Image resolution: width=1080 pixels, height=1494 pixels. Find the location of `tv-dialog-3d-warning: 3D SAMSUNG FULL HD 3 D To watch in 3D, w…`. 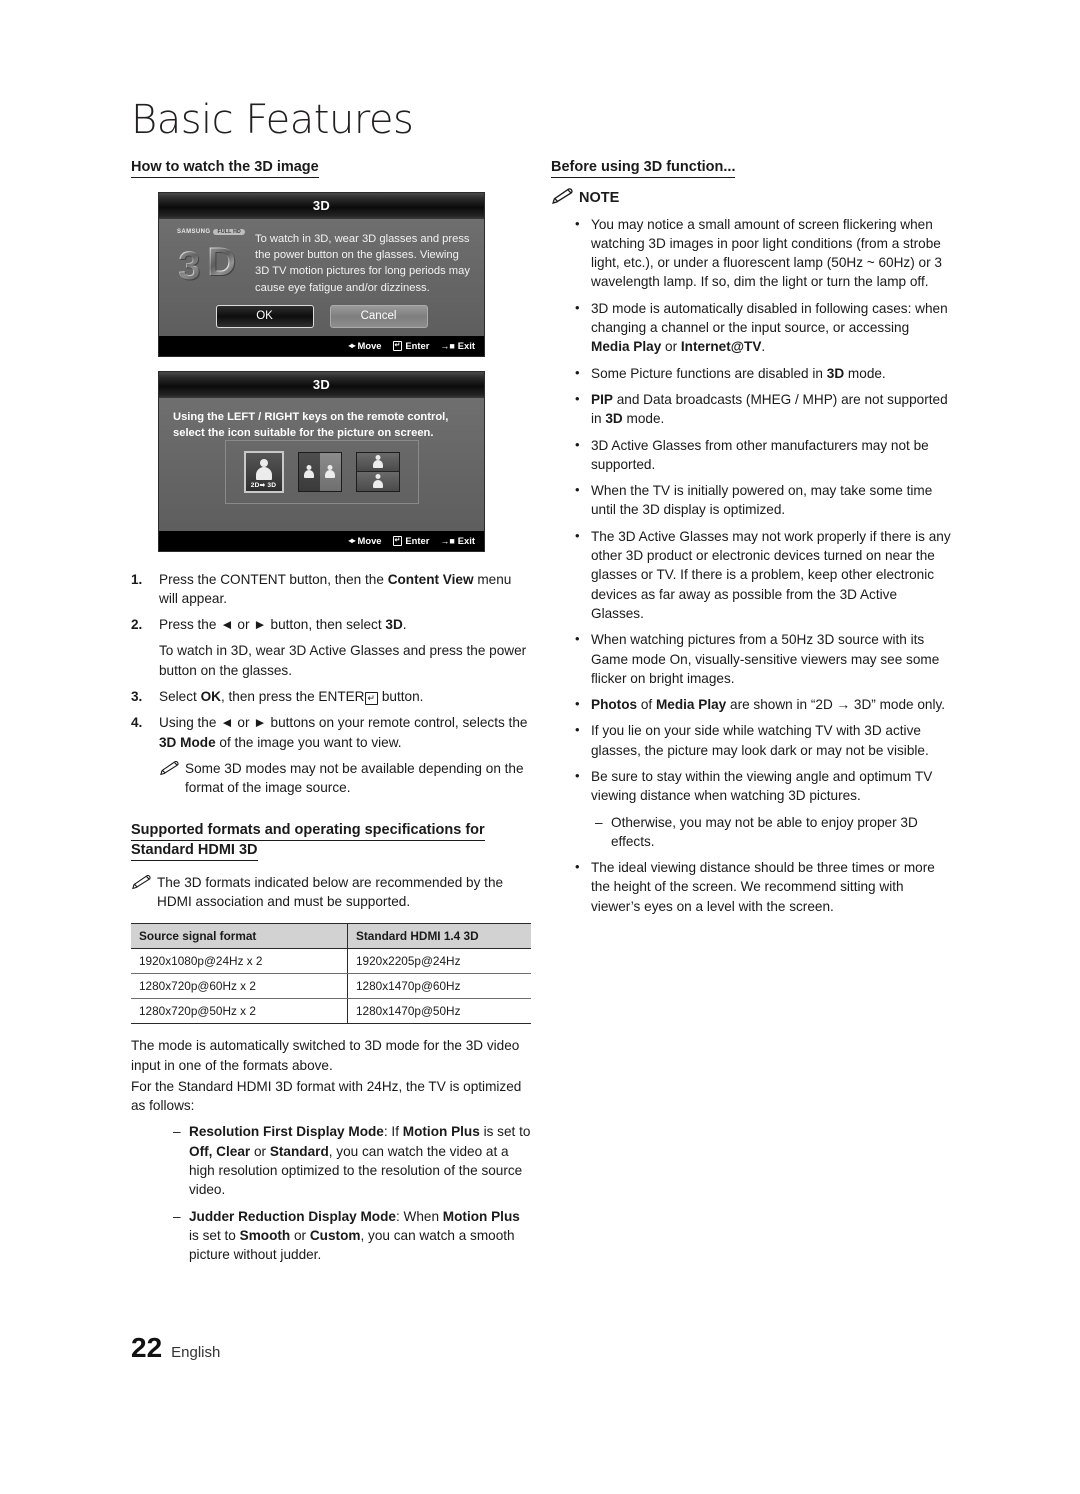

tv-dialog-3d-warning: 3D SAMSUNG FULL HD 3 D To watch in 3D, w… is located at coordinates (321, 274).